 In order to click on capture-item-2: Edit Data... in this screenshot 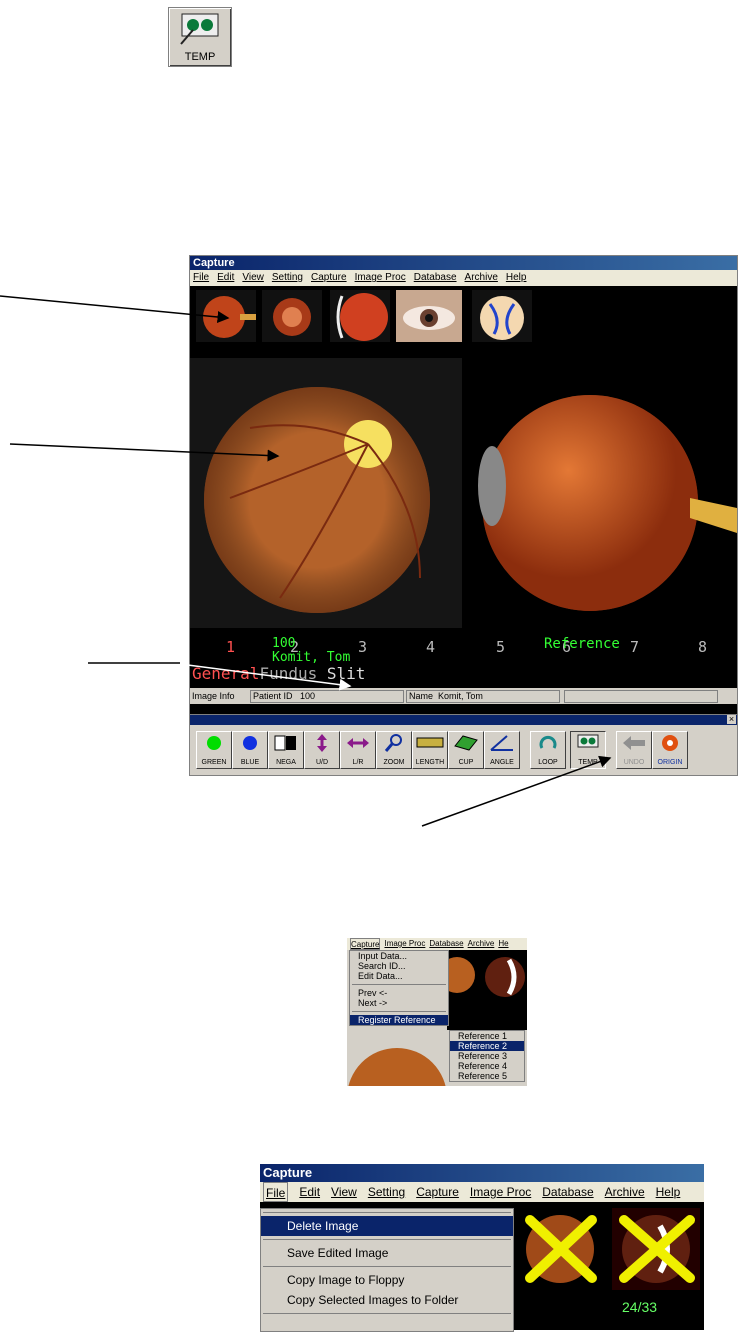, I will do `click(399, 976)`.